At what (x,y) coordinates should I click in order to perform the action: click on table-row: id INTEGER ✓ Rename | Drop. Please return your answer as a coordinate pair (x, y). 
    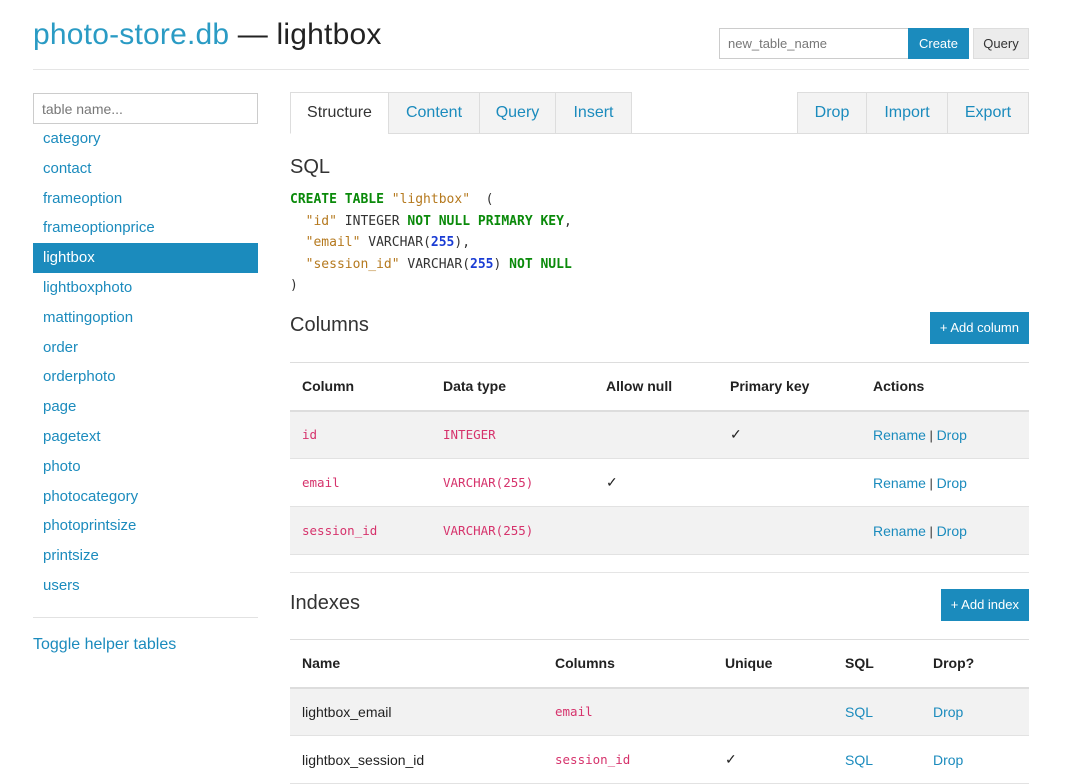
    Looking at the image, I should click on (659, 434).